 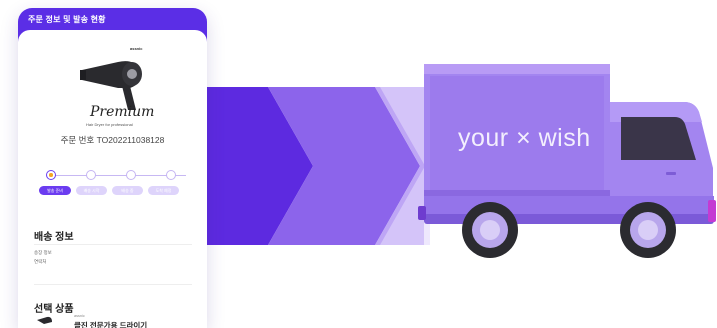 I want to click on product-name: 클진 전문가용 드라이기, so click(x=110, y=324).